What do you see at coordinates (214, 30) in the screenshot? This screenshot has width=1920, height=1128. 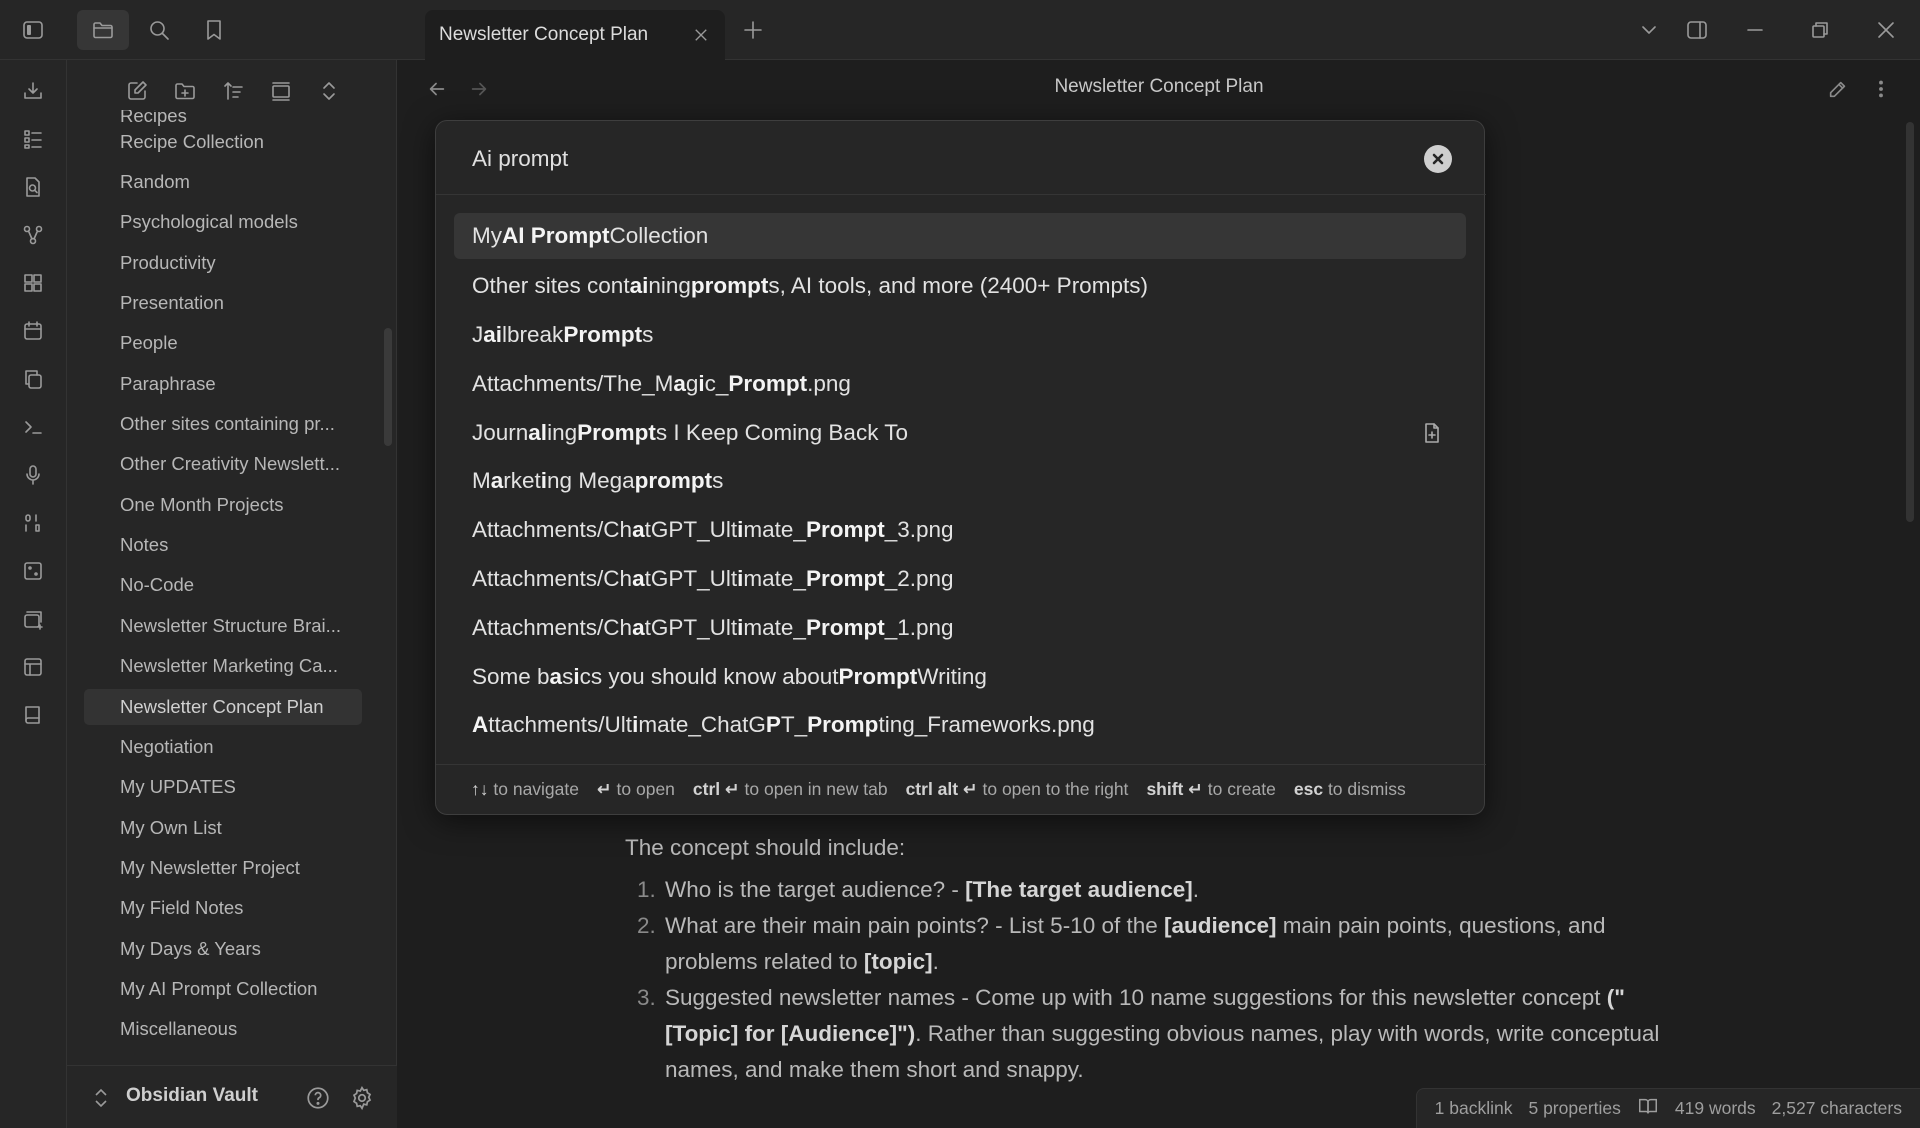 I see `bookmark-icon` at bounding box center [214, 30].